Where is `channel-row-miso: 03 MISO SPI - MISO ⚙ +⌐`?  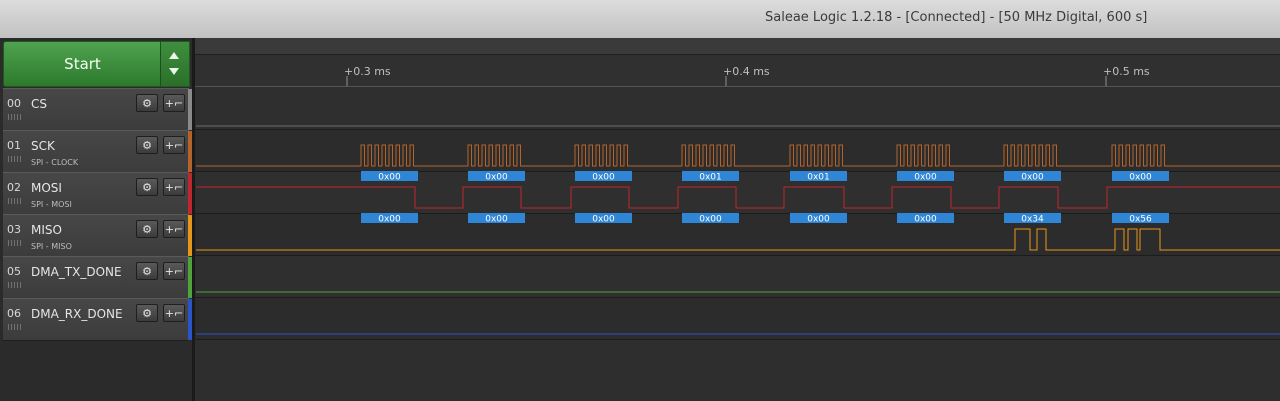 channel-row-miso: 03 MISO SPI - MISO ⚙ +⌐ is located at coordinates (97, 235).